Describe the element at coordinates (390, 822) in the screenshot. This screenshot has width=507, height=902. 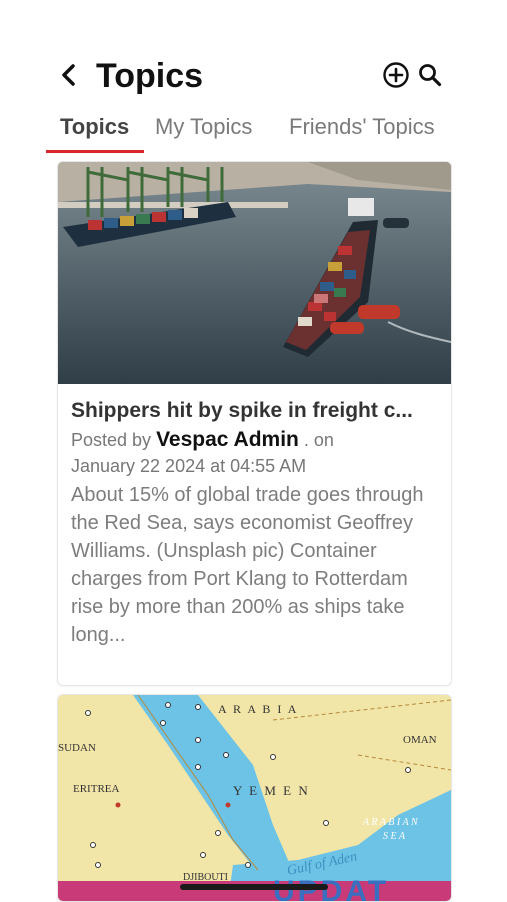
I see `map-label-arabian-sea: A R A B I A N` at that location.